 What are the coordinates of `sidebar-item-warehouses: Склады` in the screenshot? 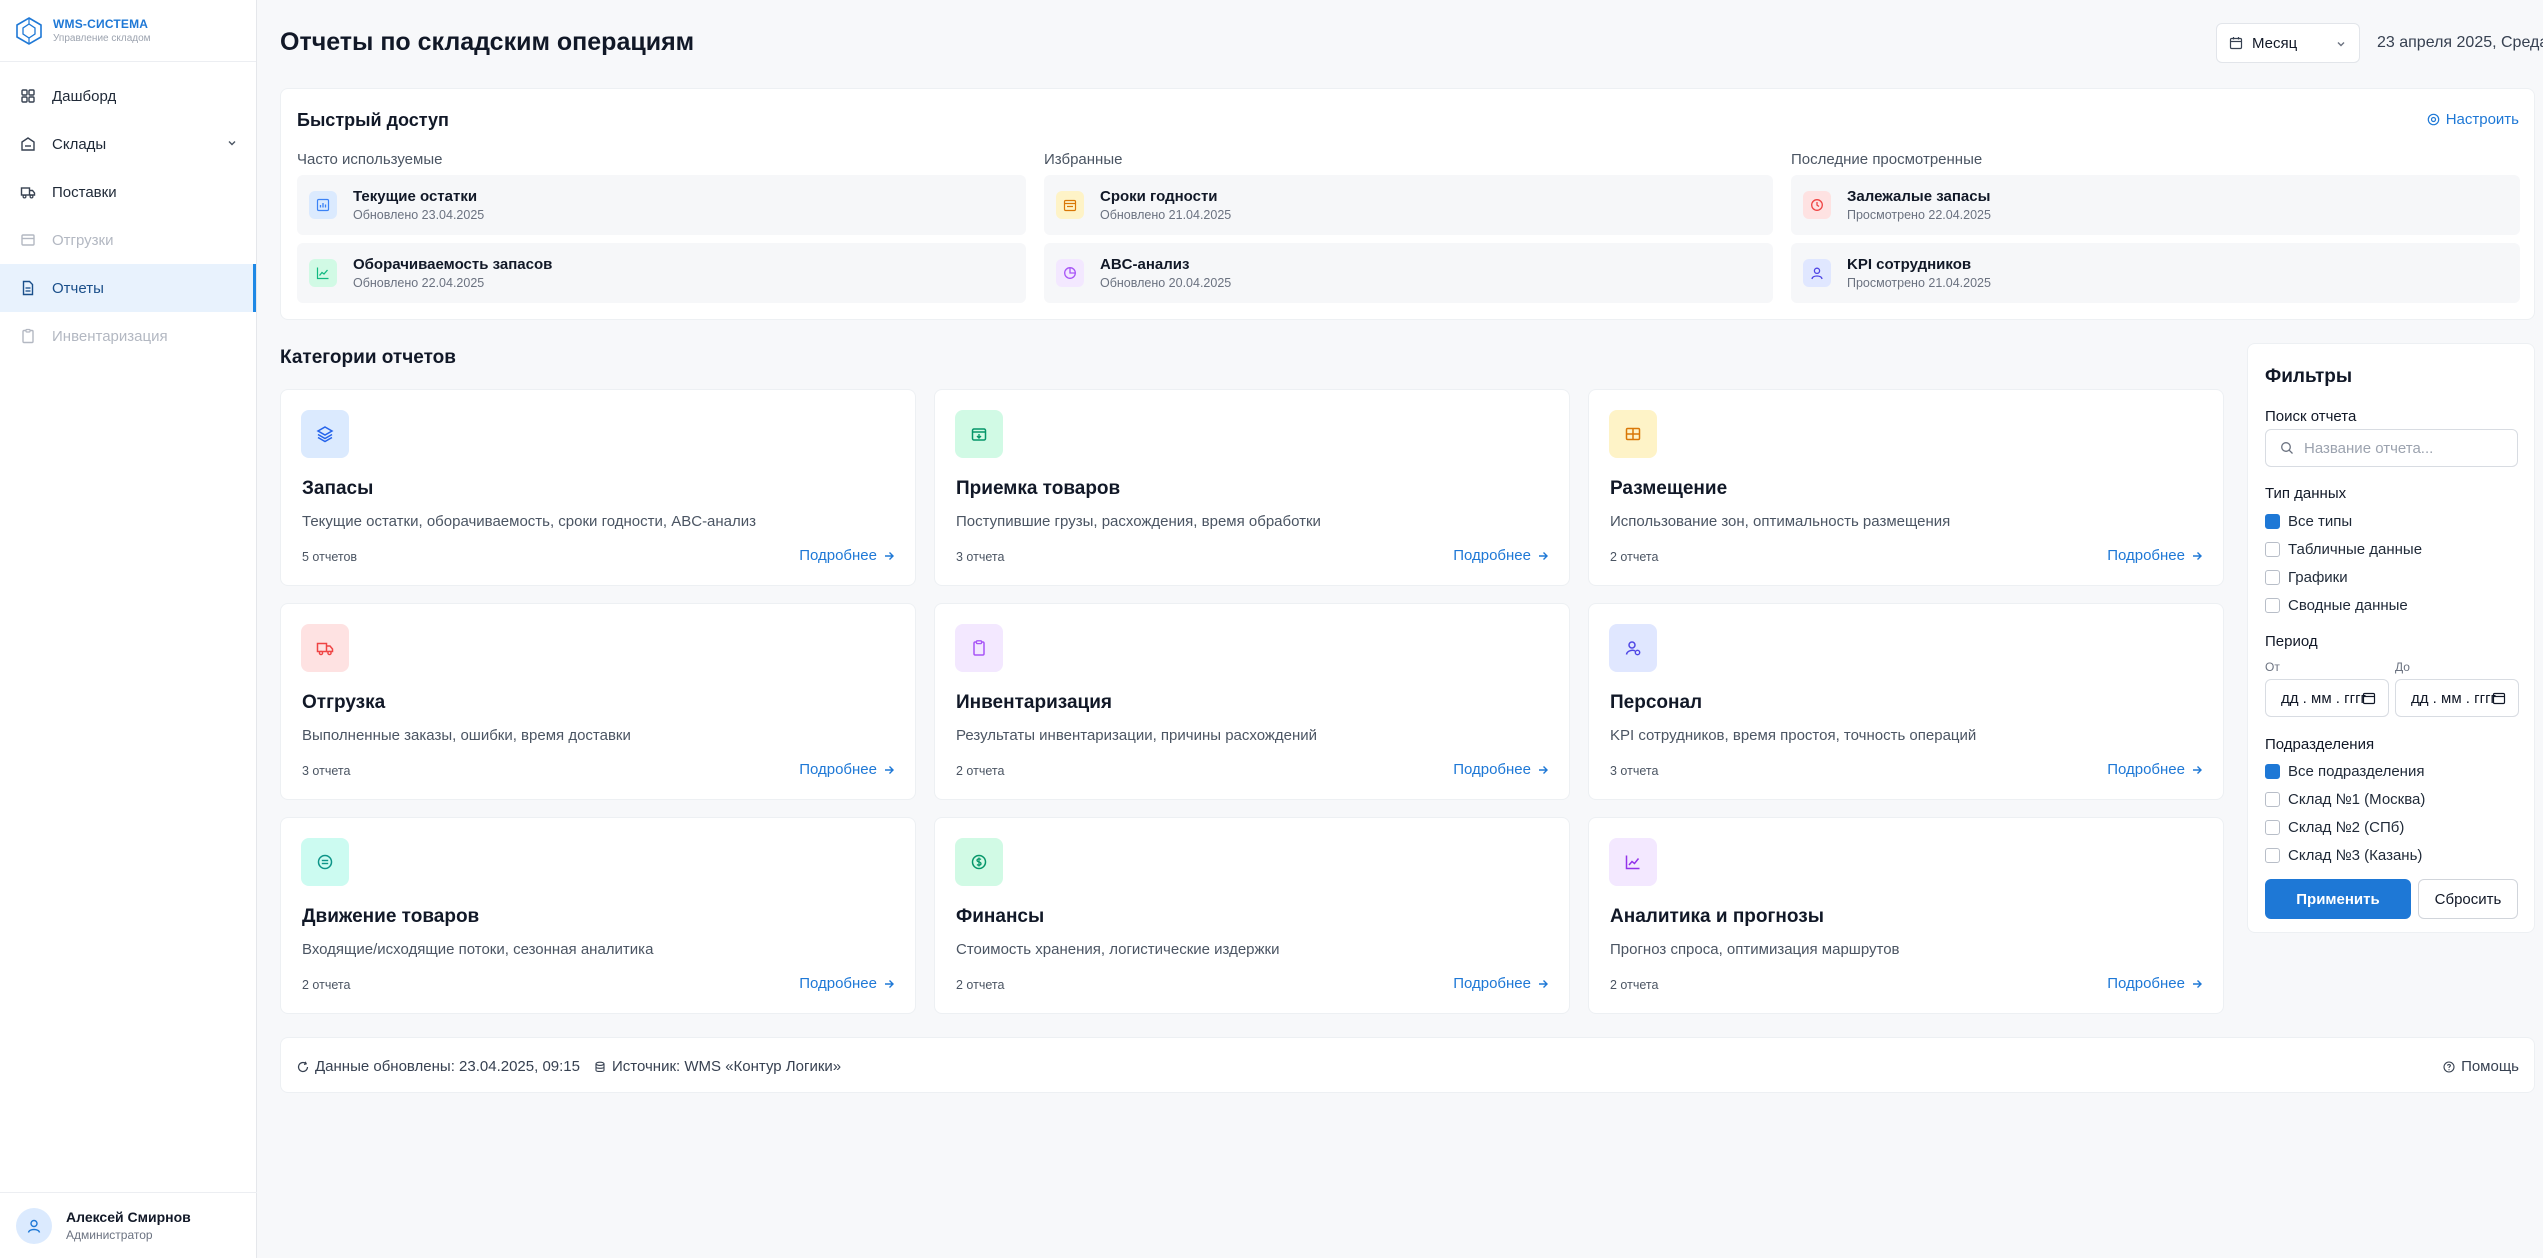 It's located at (128, 144).